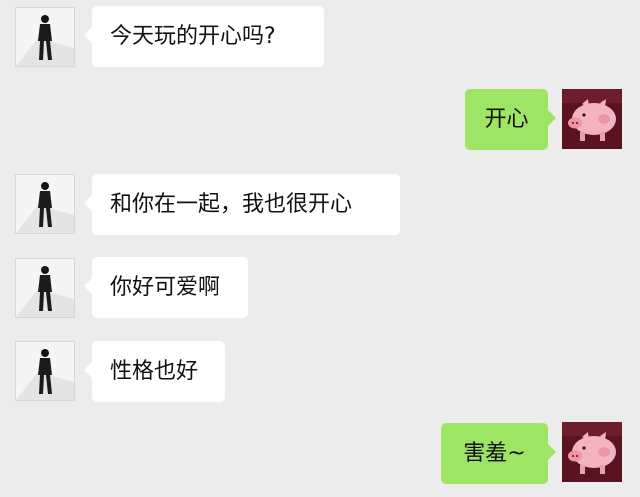 The height and width of the screenshot is (497, 640). I want to click on message-bubble-incoming: 今天玩的开心吗?, so click(204, 36).